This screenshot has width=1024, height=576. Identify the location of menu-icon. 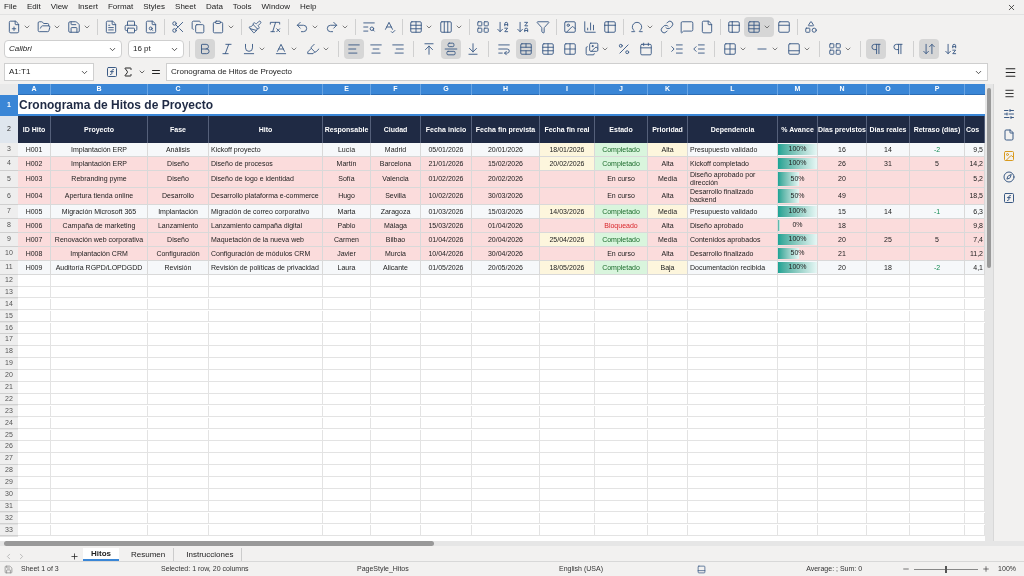
(1010, 72).